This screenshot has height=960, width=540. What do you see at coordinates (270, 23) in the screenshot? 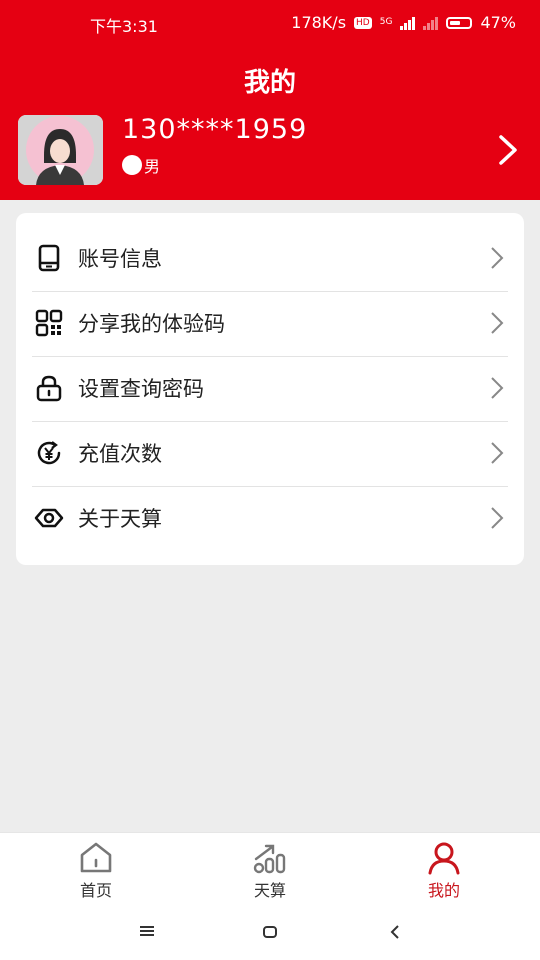
I see `status-bar: 下午3:31 178K/s HD 5G 47%` at bounding box center [270, 23].